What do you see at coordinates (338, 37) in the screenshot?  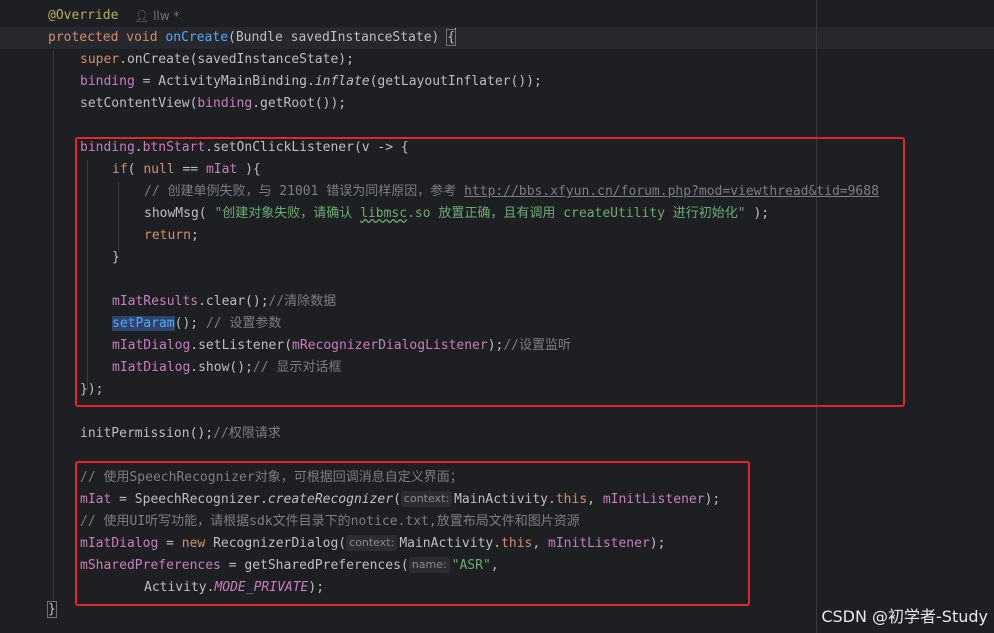 I see `params: (Bundle savedInstanceState)` at bounding box center [338, 37].